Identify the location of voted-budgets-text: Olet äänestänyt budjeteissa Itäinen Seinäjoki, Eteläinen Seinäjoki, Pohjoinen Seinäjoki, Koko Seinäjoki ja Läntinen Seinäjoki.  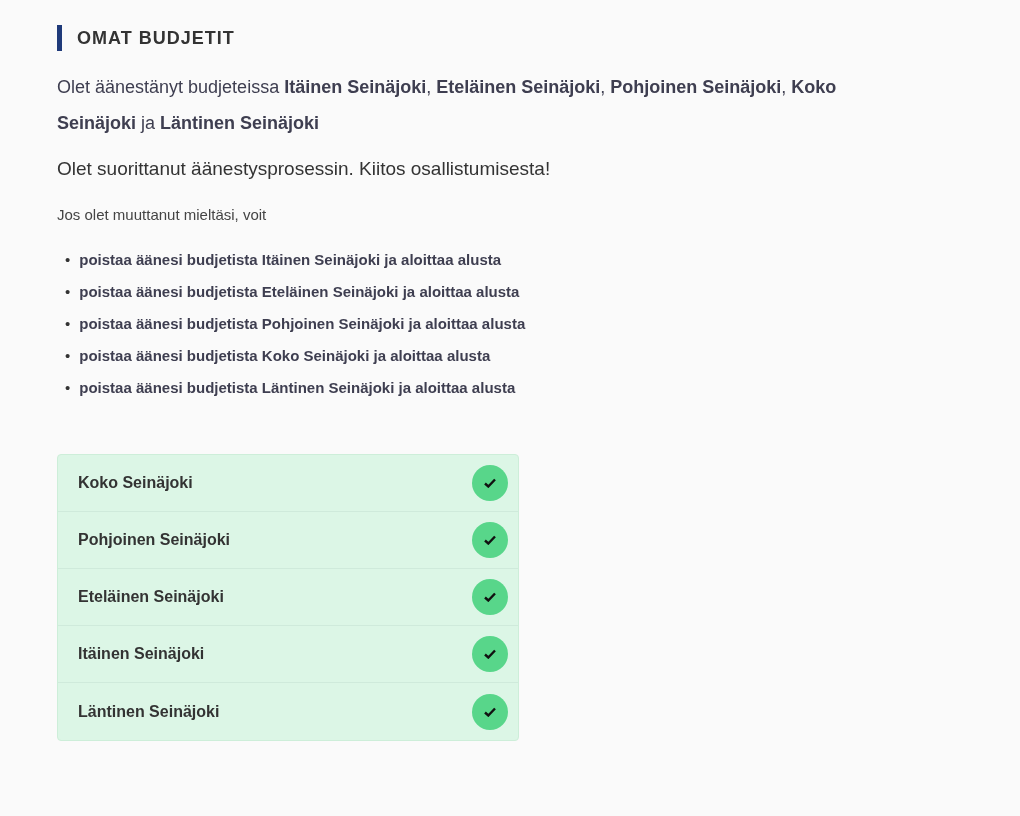
(447, 105).